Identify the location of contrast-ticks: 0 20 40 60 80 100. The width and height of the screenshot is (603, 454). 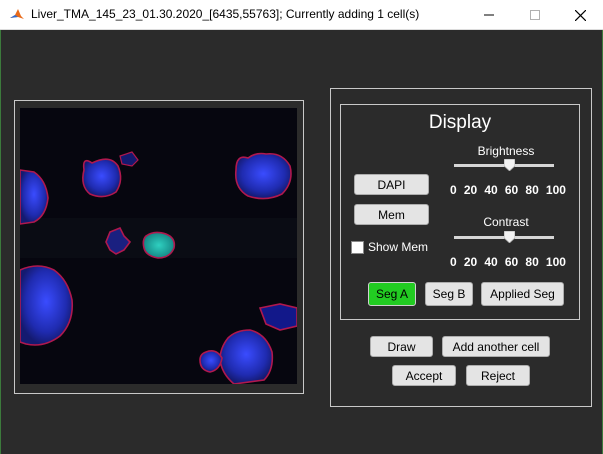
(508, 262).